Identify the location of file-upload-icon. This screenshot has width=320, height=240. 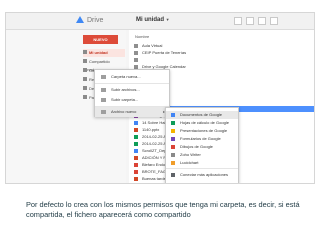
(103, 90).